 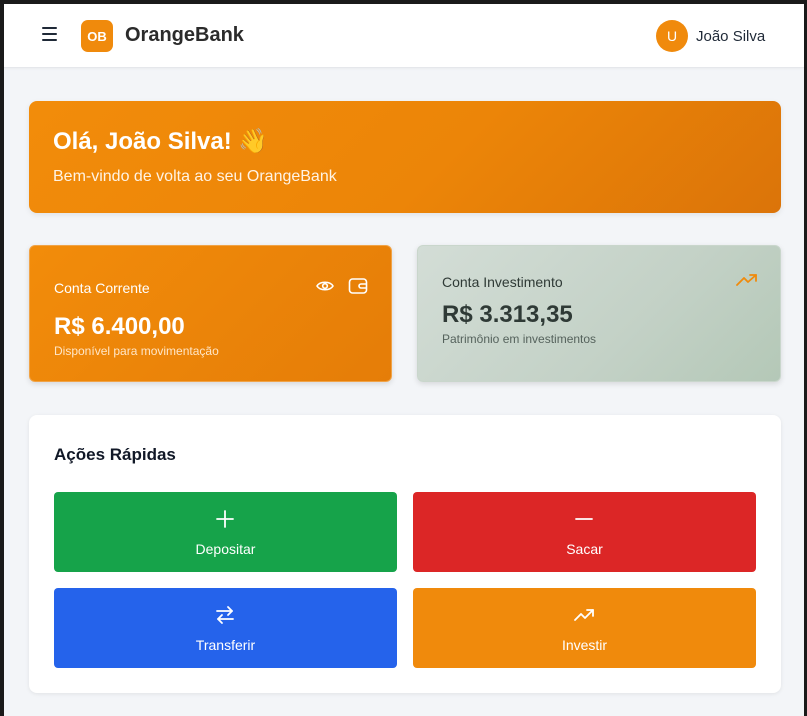 I want to click on transfer-button: Transferir, so click(x=225, y=628).